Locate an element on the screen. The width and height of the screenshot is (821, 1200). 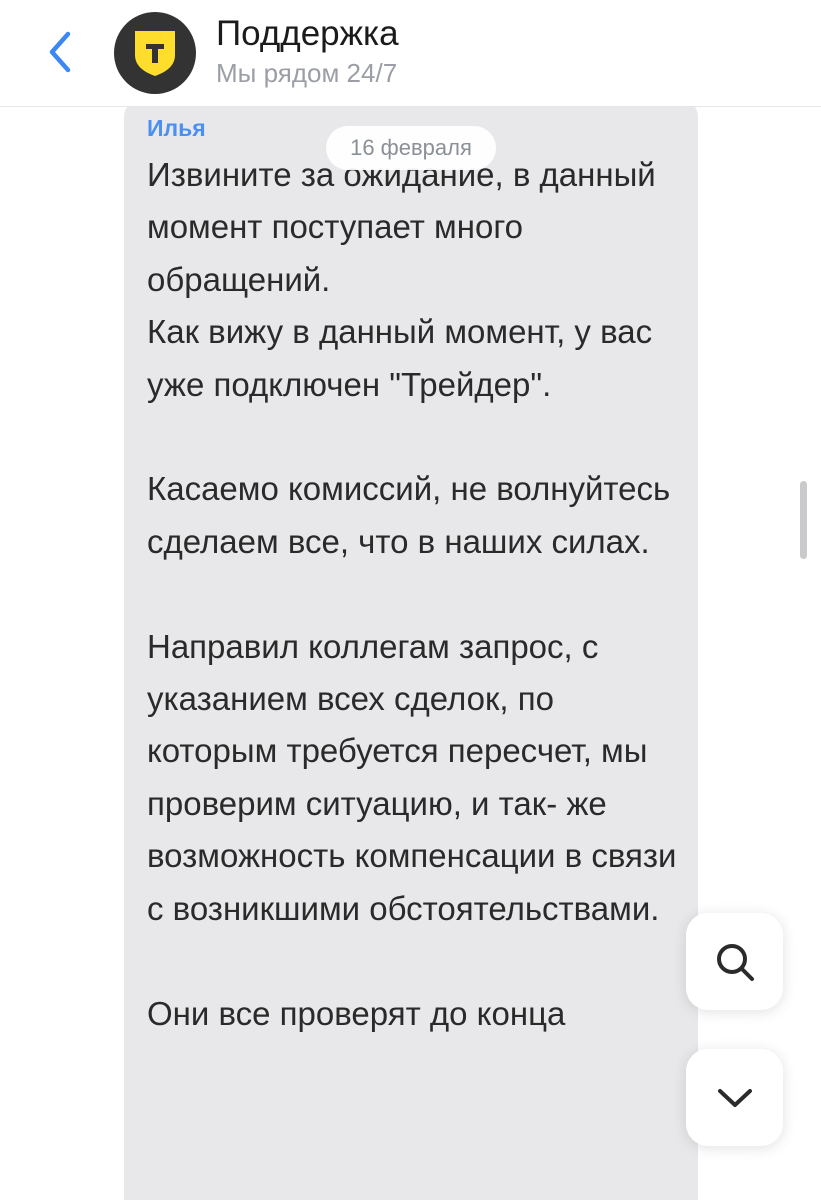
chat-header: Поддержка Мы рядом 24/7 is located at coordinates (410, 53).